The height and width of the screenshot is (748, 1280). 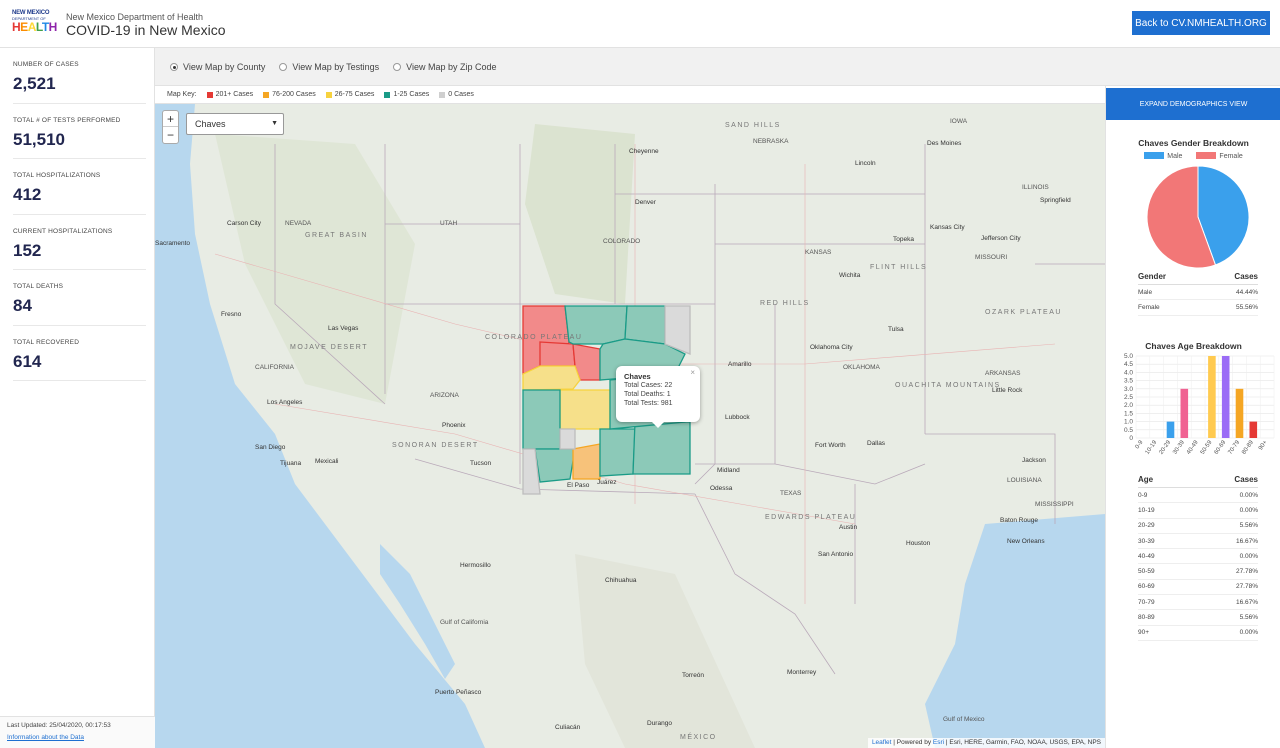 I want to click on view-by-zip-radio: View Map by Zip Code, so click(x=445, y=66).